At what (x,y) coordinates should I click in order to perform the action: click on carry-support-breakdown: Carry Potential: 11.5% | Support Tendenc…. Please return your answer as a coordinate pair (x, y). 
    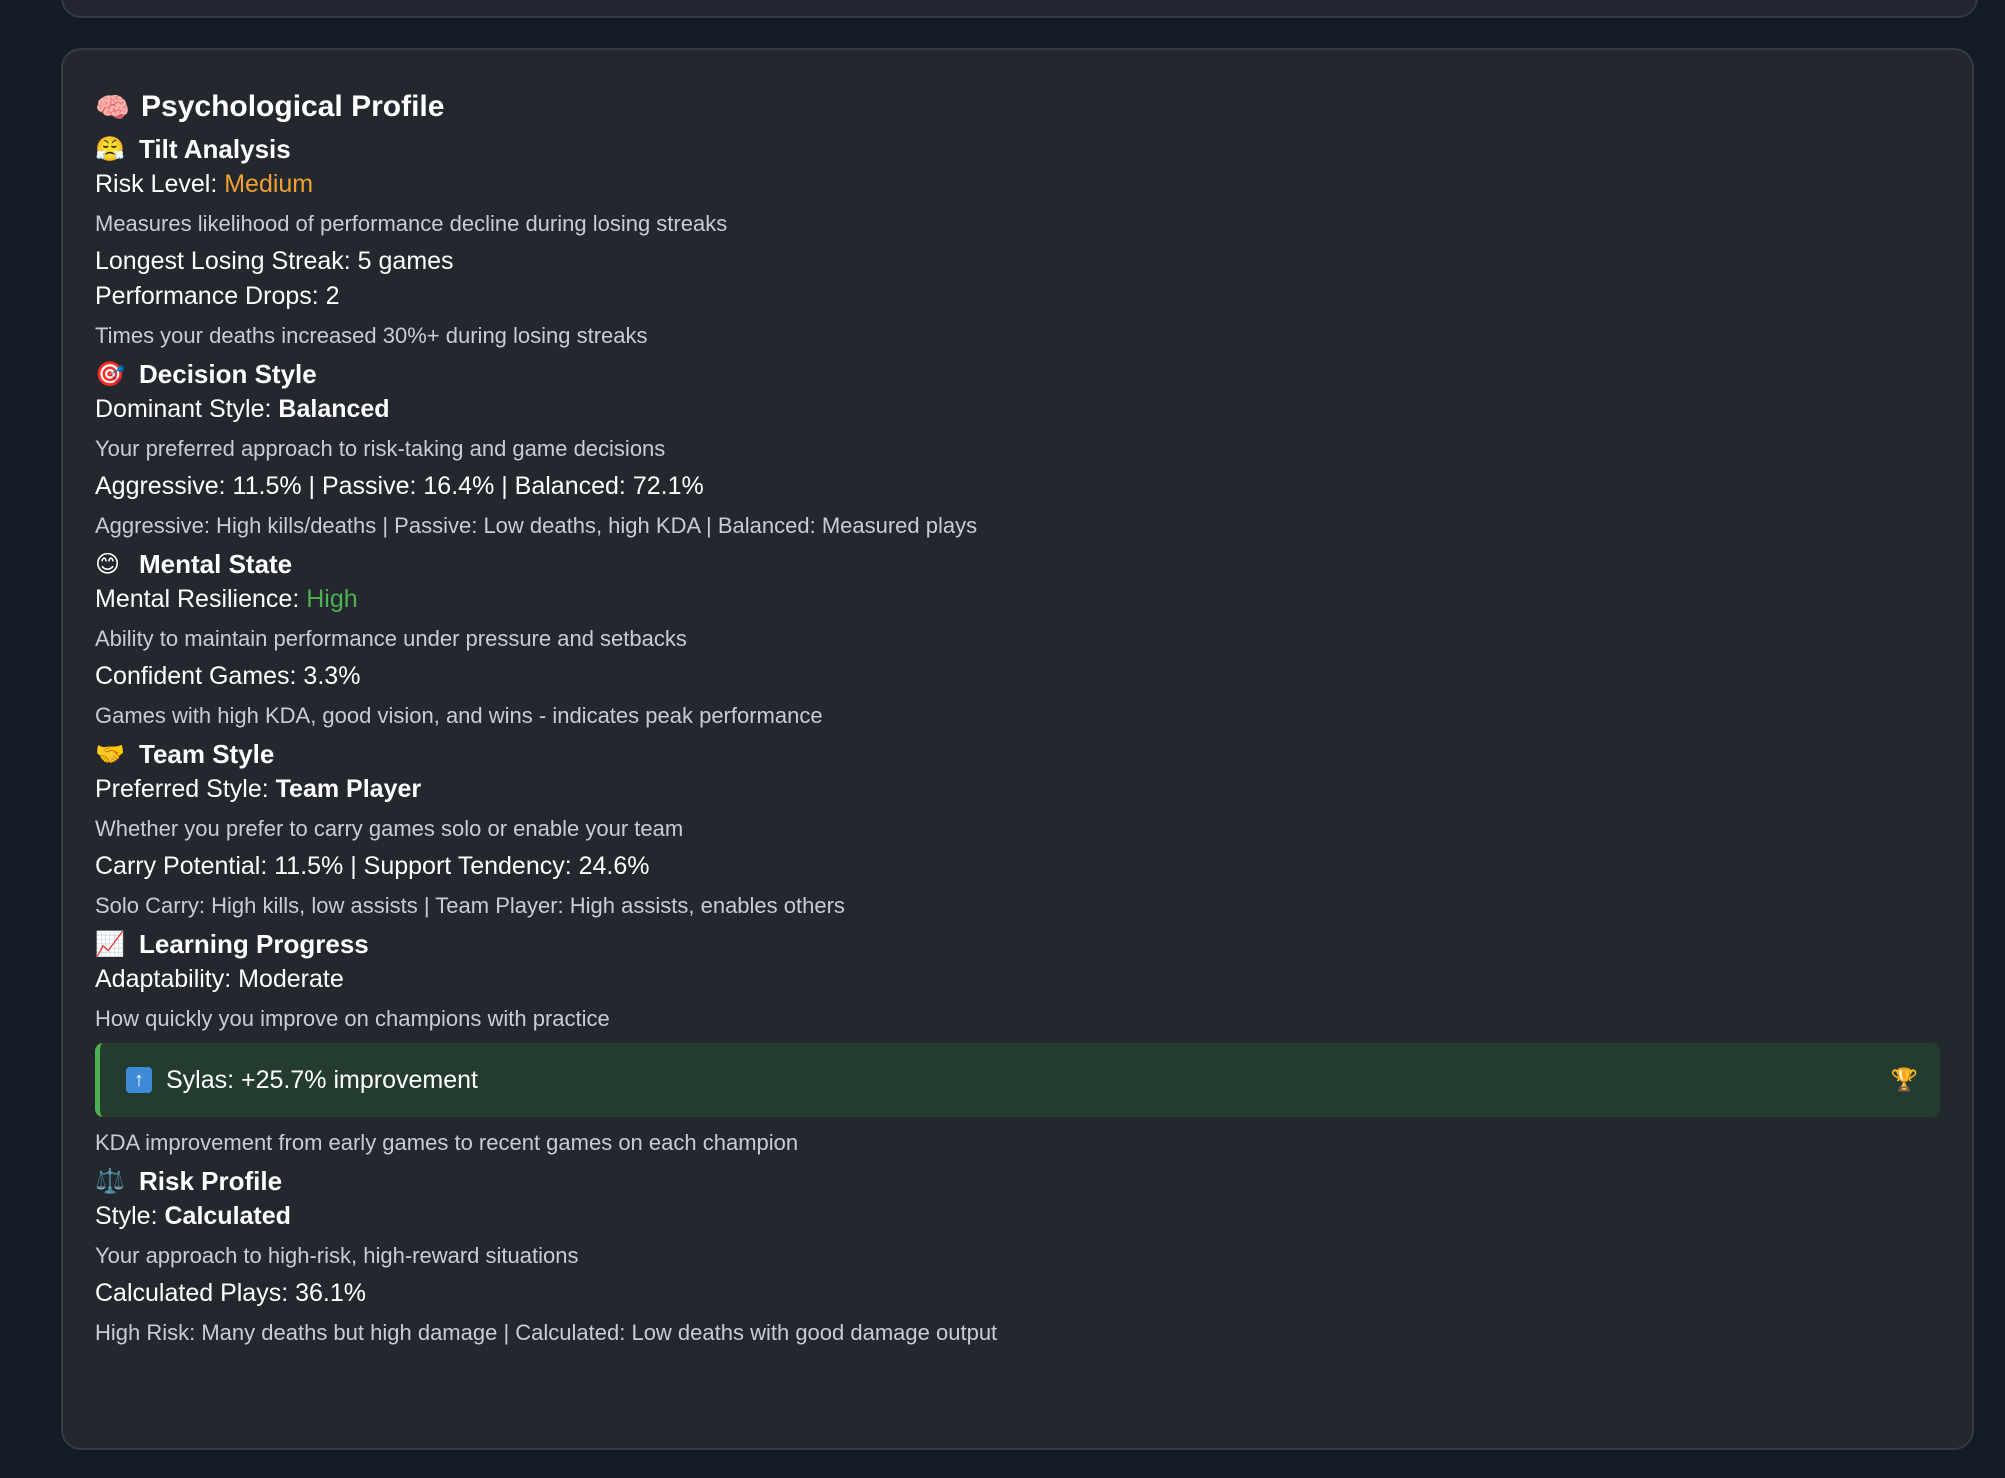
    Looking at the image, I should click on (372, 866).